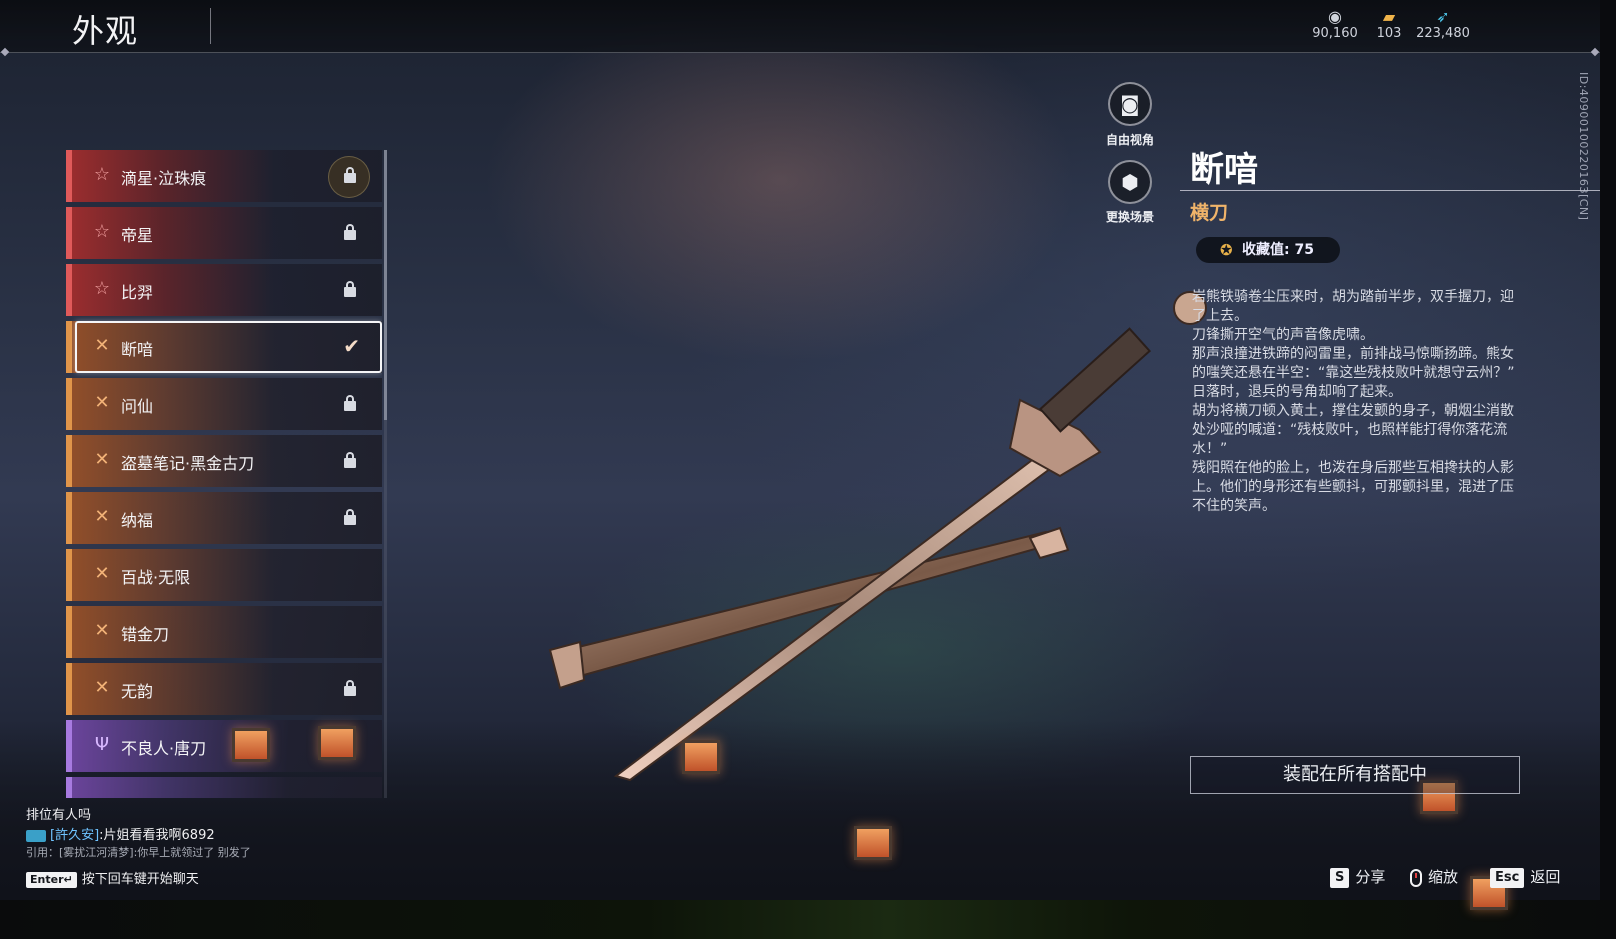 This screenshot has height=939, width=1616. Describe the element at coordinates (1224, 170) in the screenshot. I see `item-name: 断喑` at that location.